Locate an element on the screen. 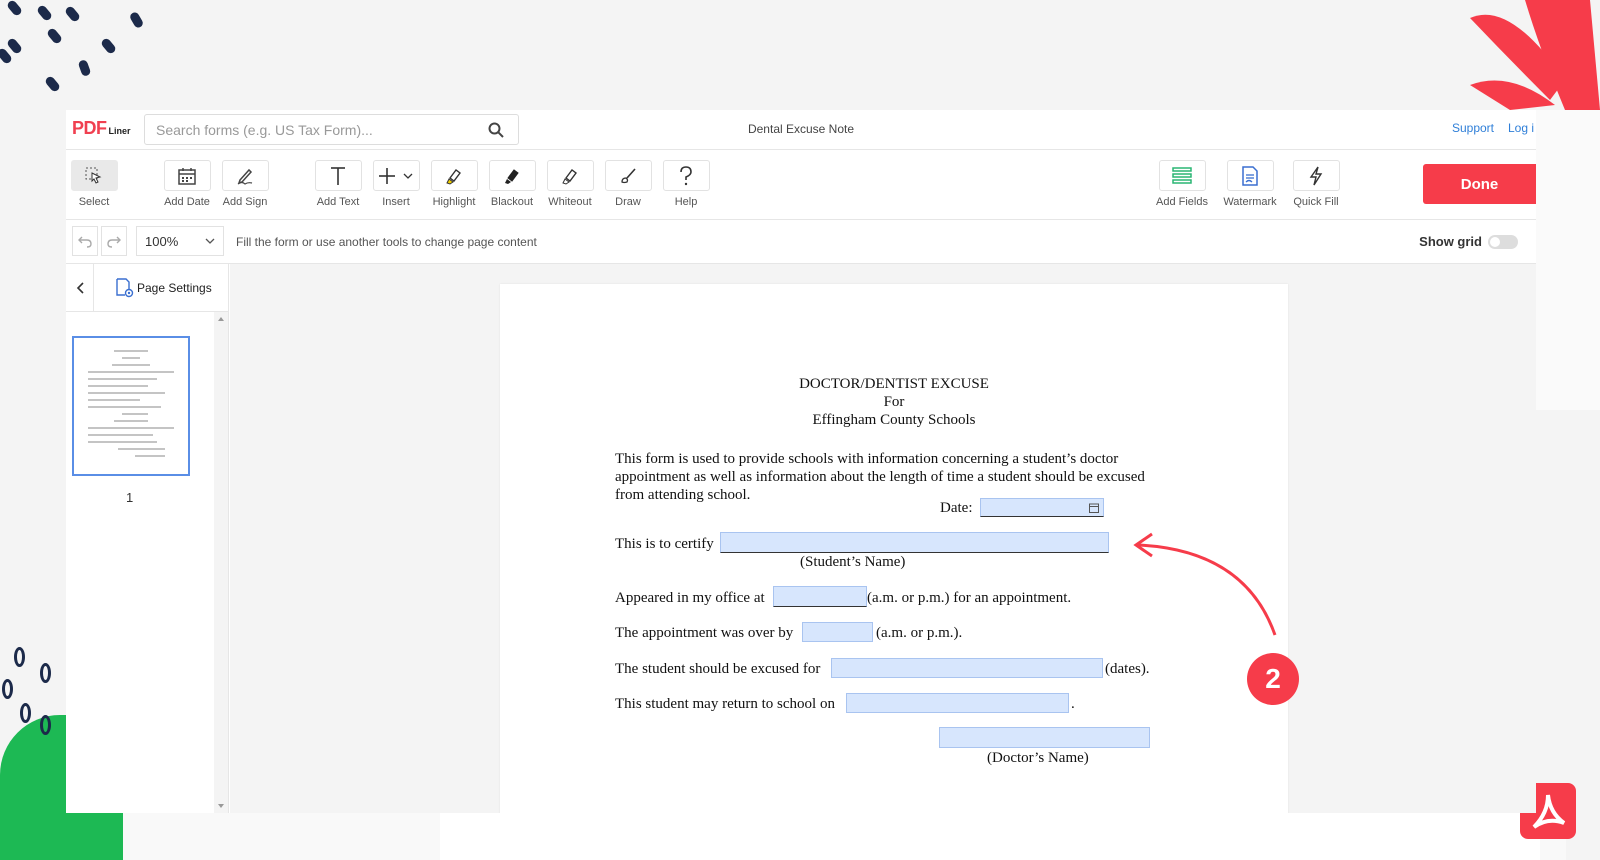 The height and width of the screenshot is (860, 1600). redo-button is located at coordinates (114, 241).